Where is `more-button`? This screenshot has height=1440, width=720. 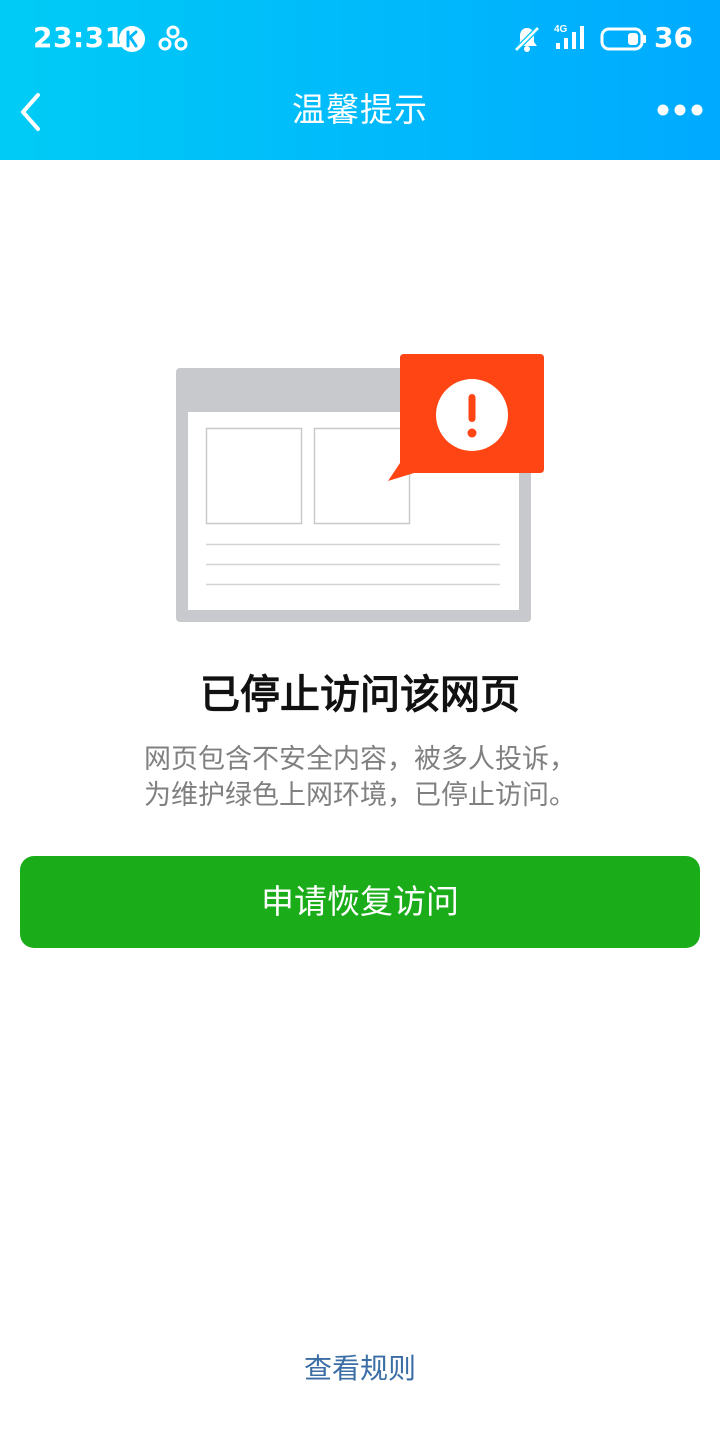 more-button is located at coordinates (680, 110).